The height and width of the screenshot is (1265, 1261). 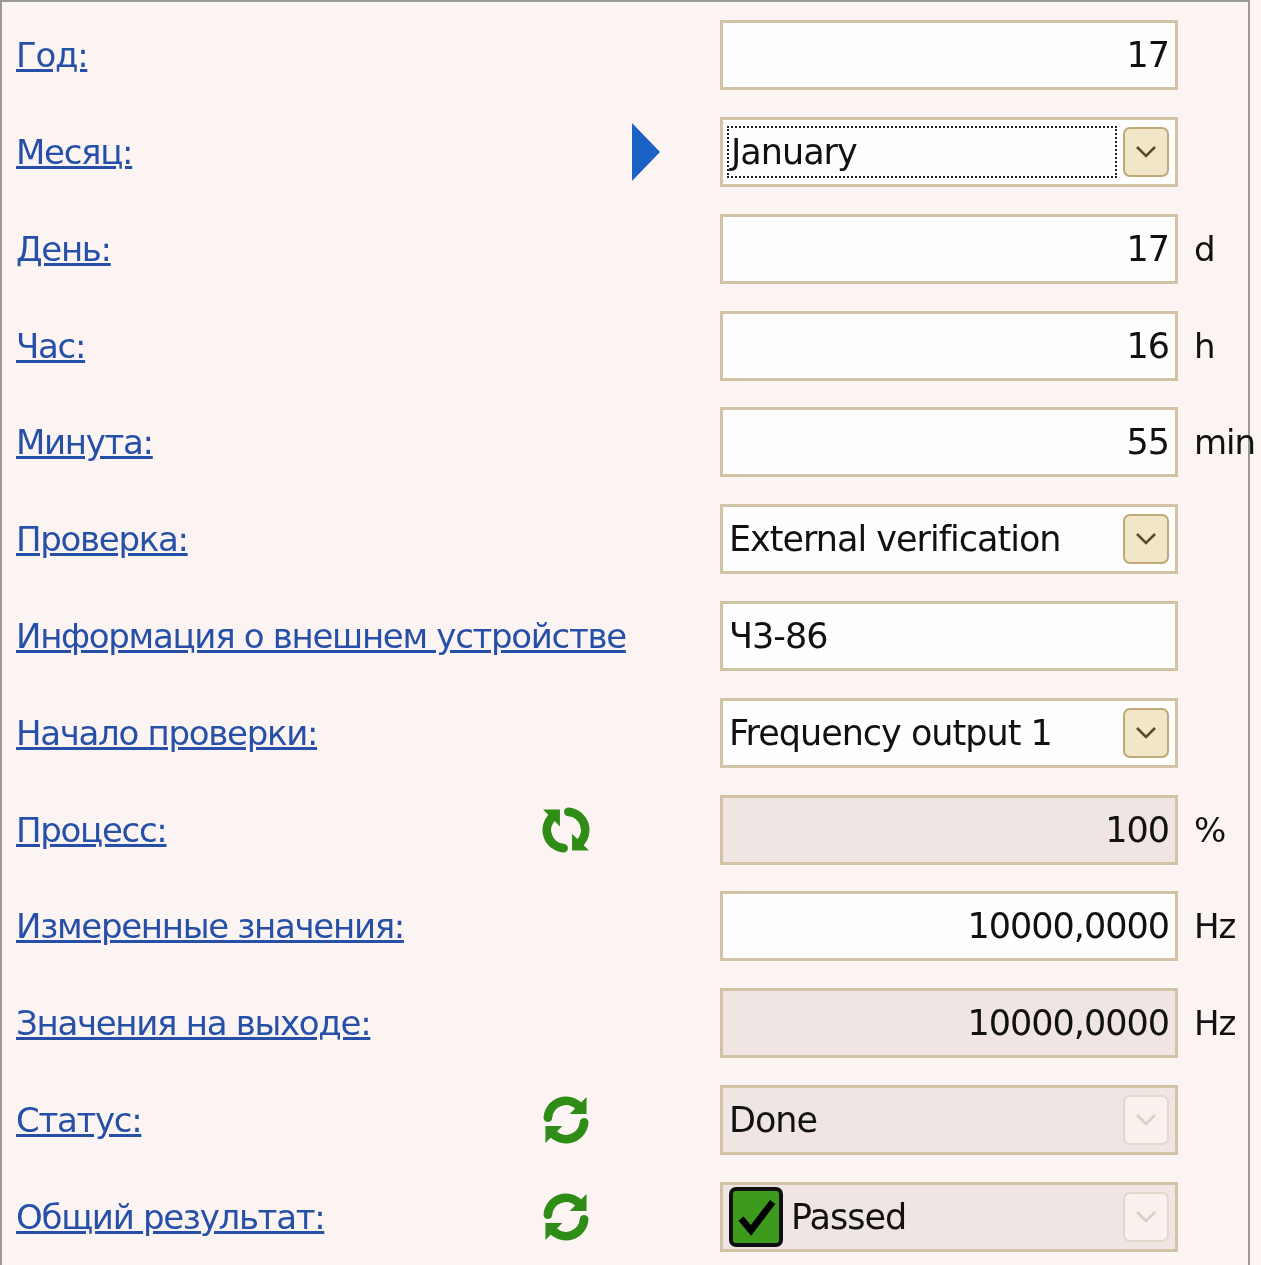 What do you see at coordinates (949, 539) in the screenshot?
I see `dropdown: External verification` at bounding box center [949, 539].